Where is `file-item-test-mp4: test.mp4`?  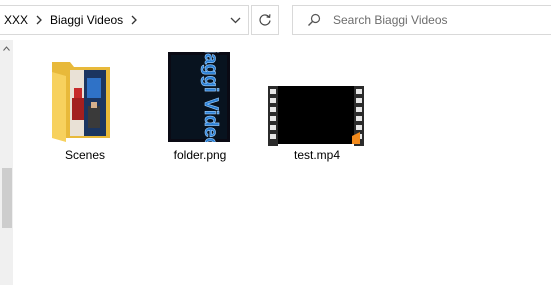
file-item-test-mp4: test.mp4 is located at coordinates (317, 107).